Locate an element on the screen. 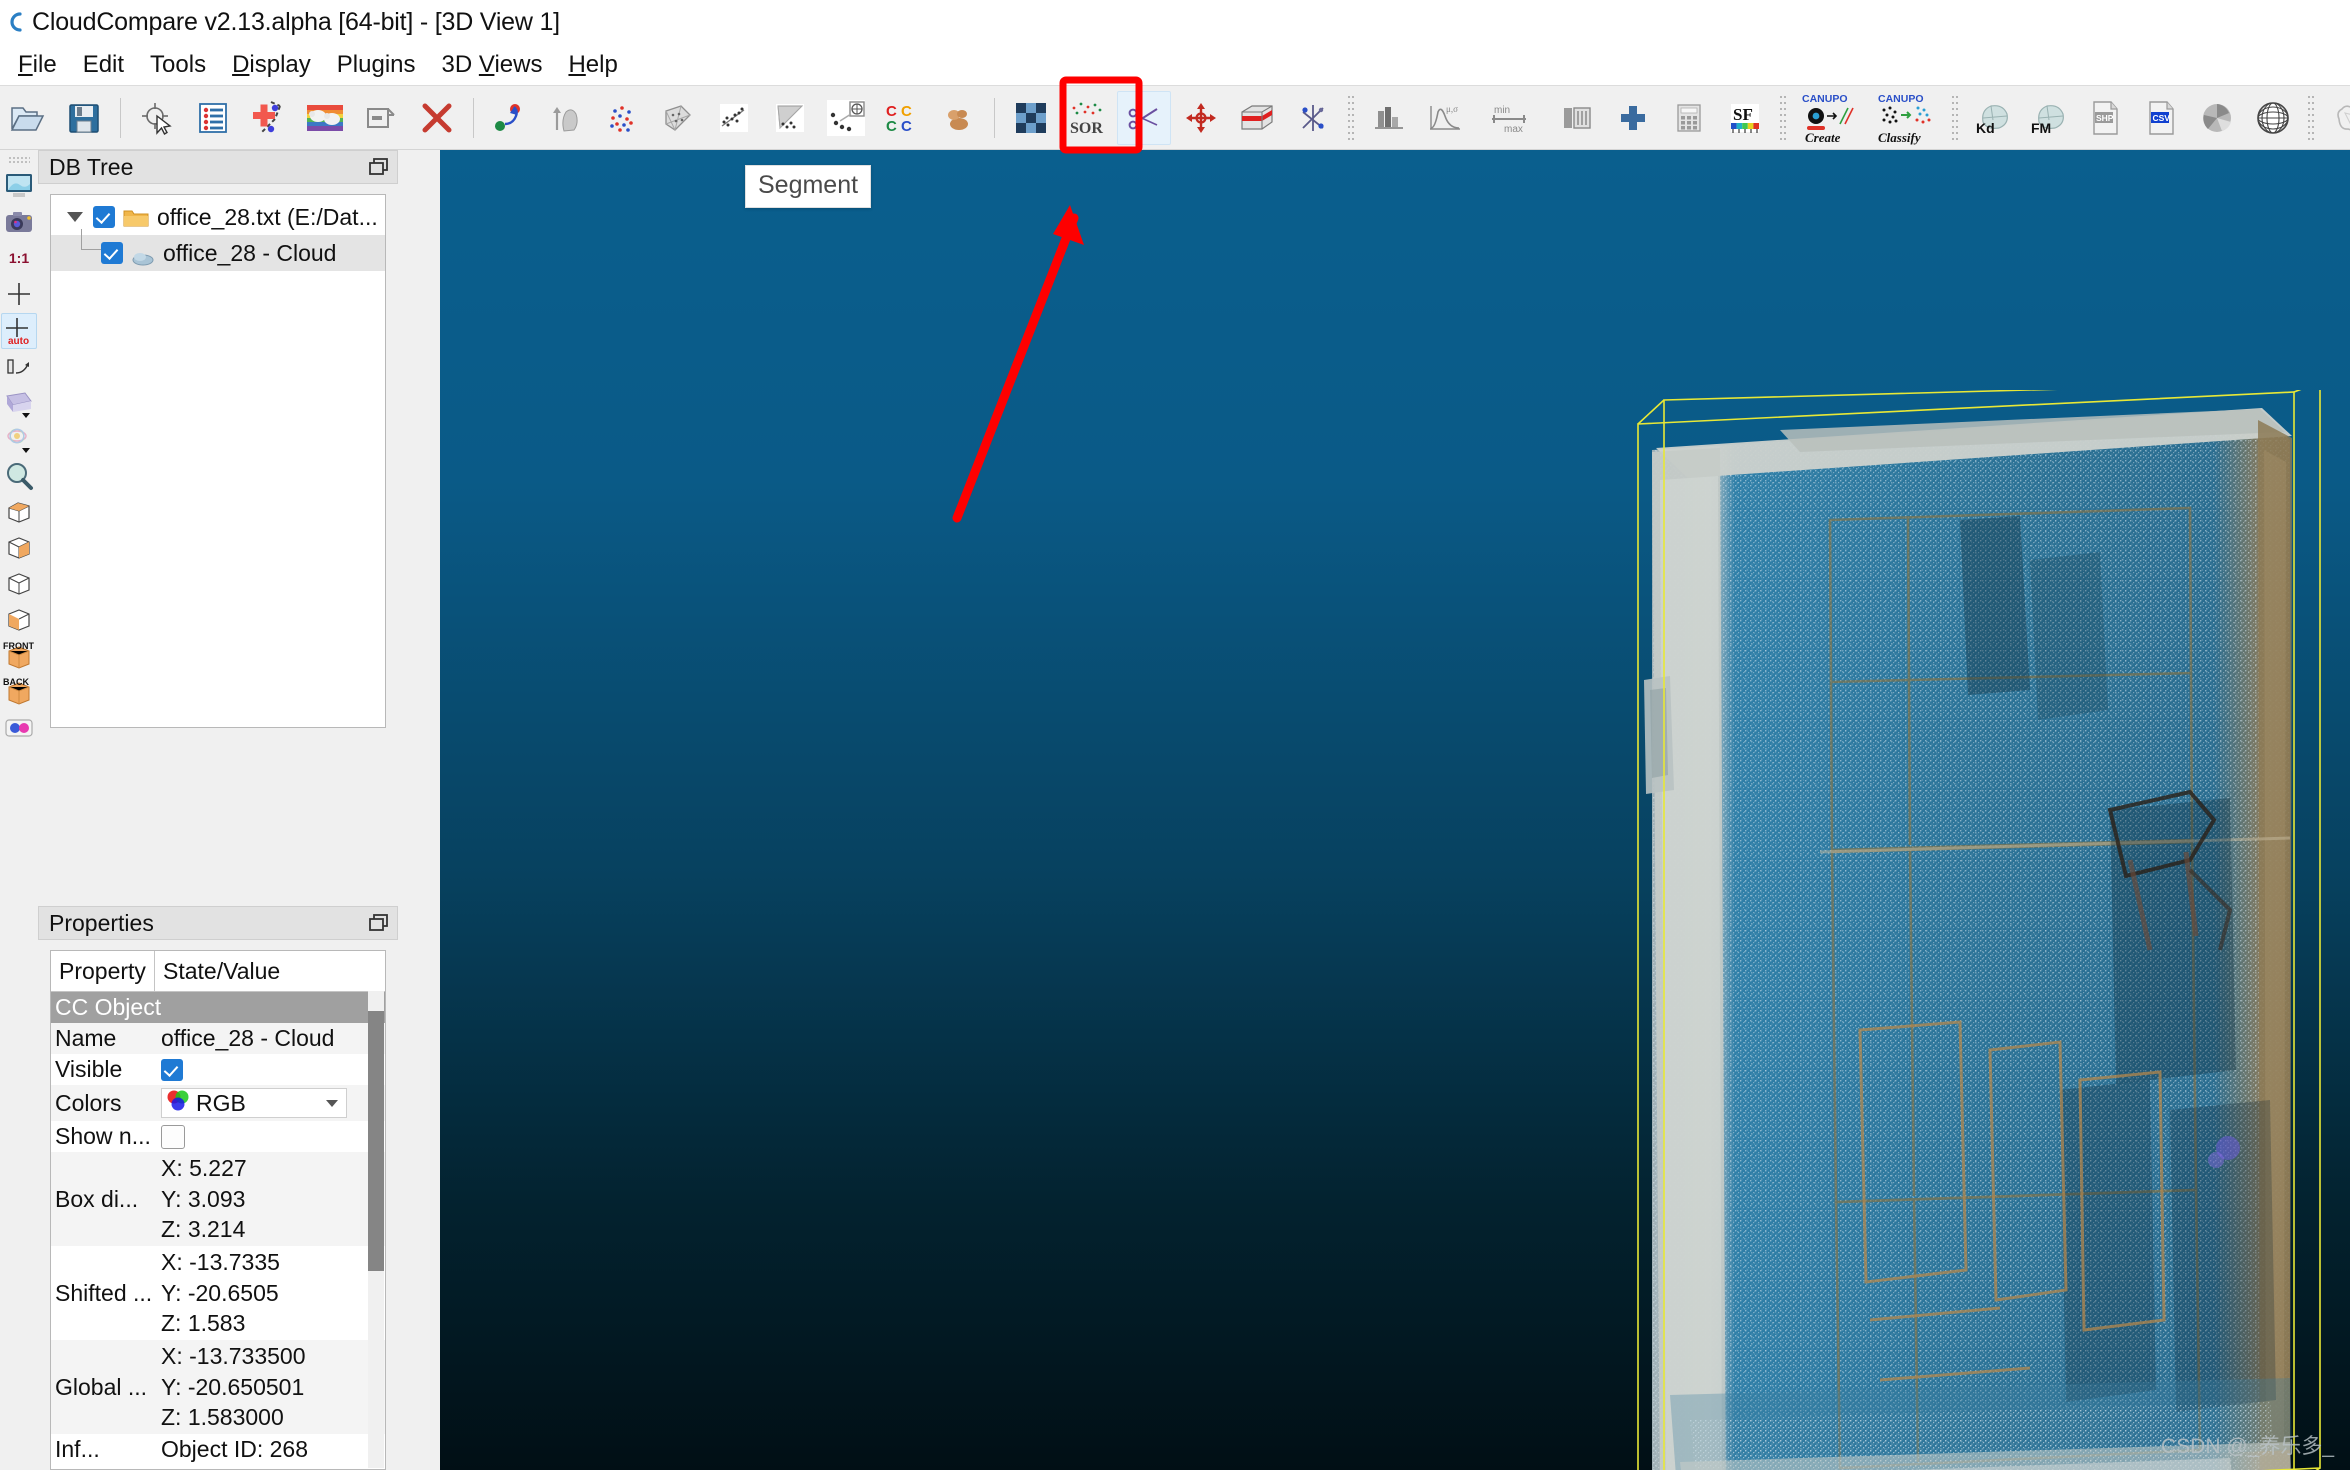 The image size is (2350, 1470). cloud-cloud-dist-button is located at coordinates (734, 118).